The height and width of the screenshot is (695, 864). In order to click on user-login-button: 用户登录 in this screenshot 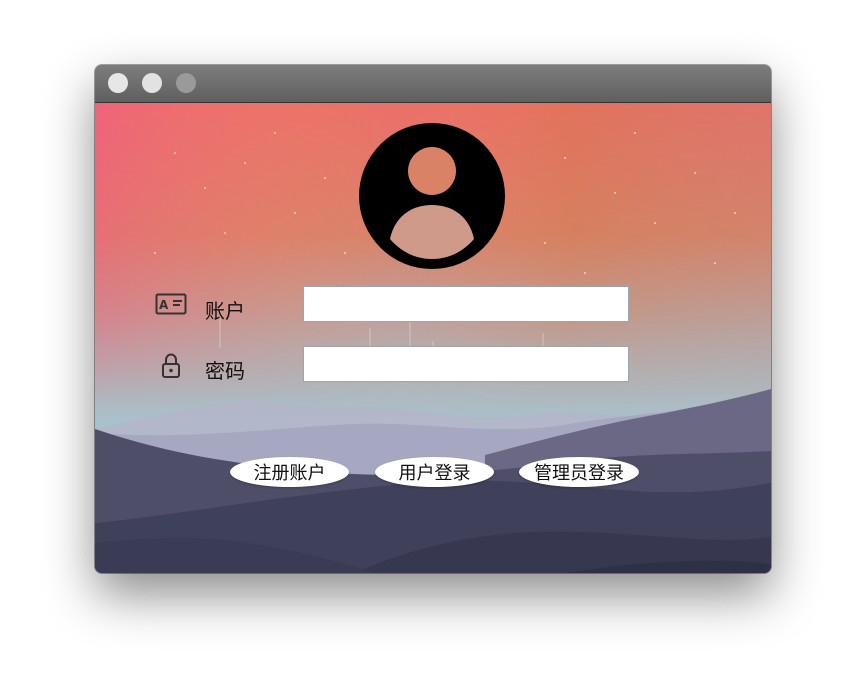, I will do `click(434, 472)`.